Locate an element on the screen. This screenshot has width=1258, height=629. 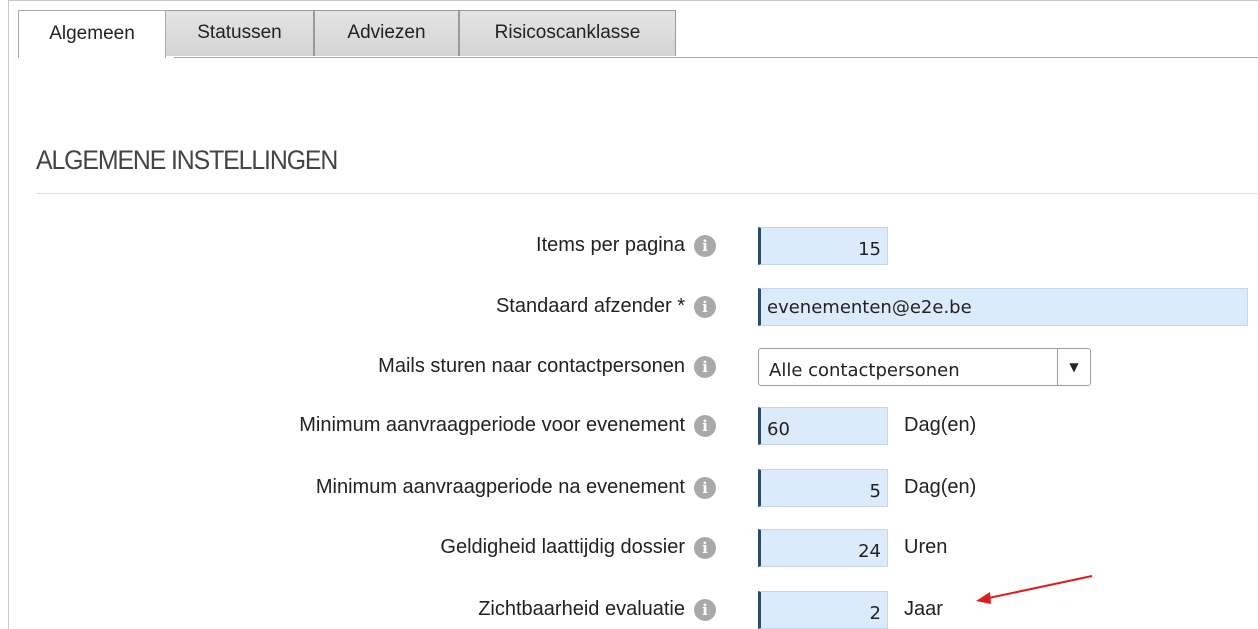
section-divider is located at coordinates (647, 193).